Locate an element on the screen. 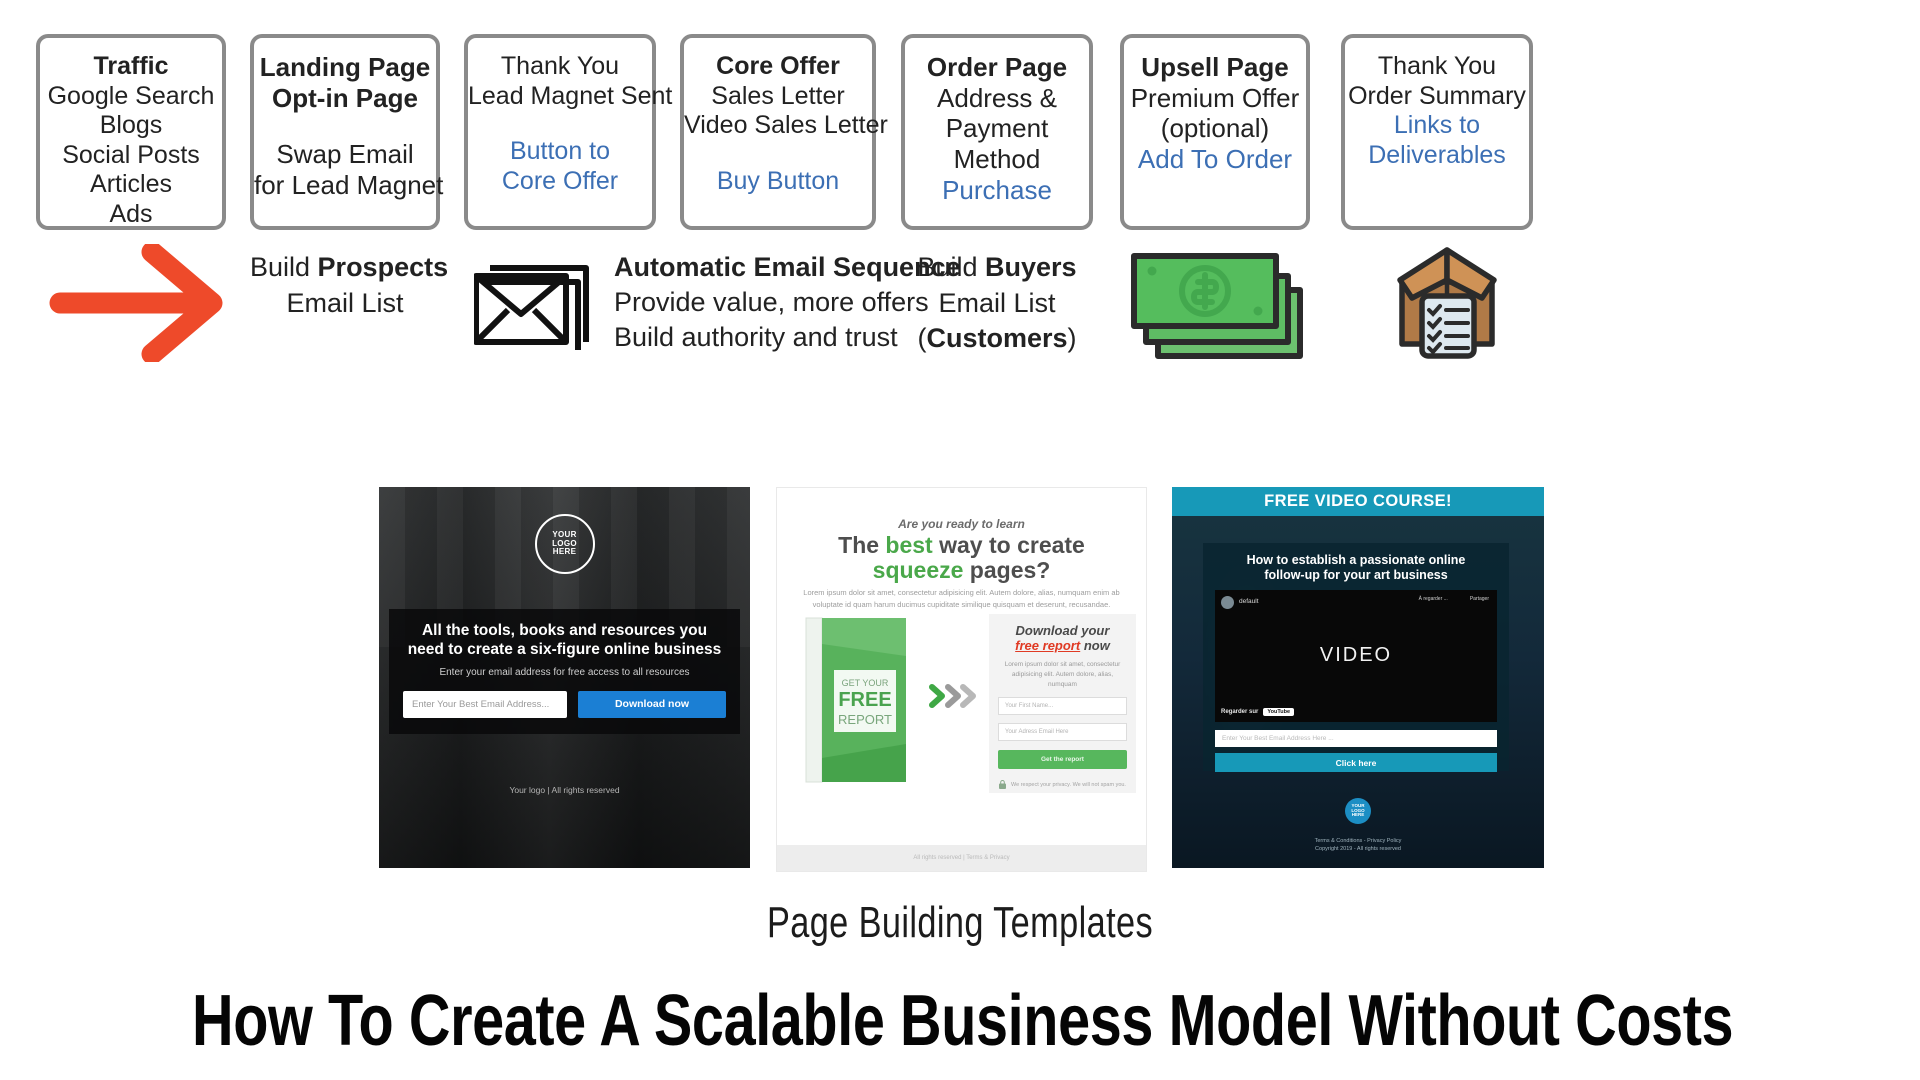 The height and width of the screenshot is (1080, 1920). squeeze-headline: The best way to create squeeze pages? is located at coordinates (961, 558).